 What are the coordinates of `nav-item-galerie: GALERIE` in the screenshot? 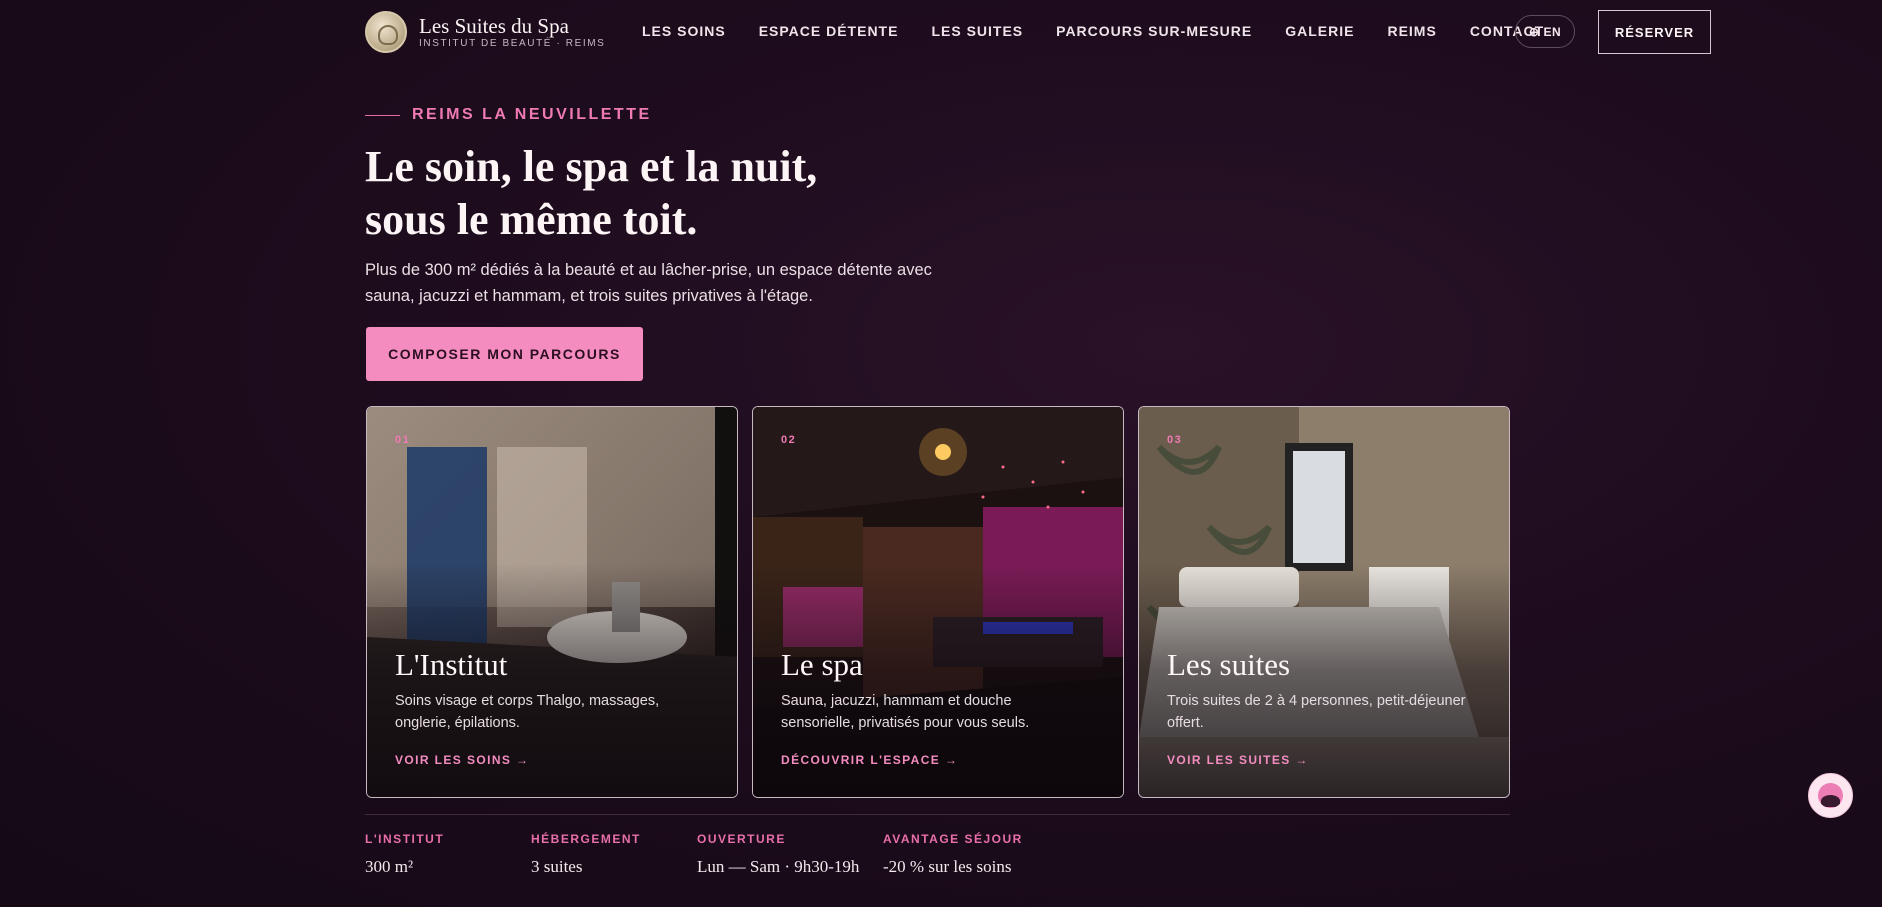 It's located at (1319, 31).